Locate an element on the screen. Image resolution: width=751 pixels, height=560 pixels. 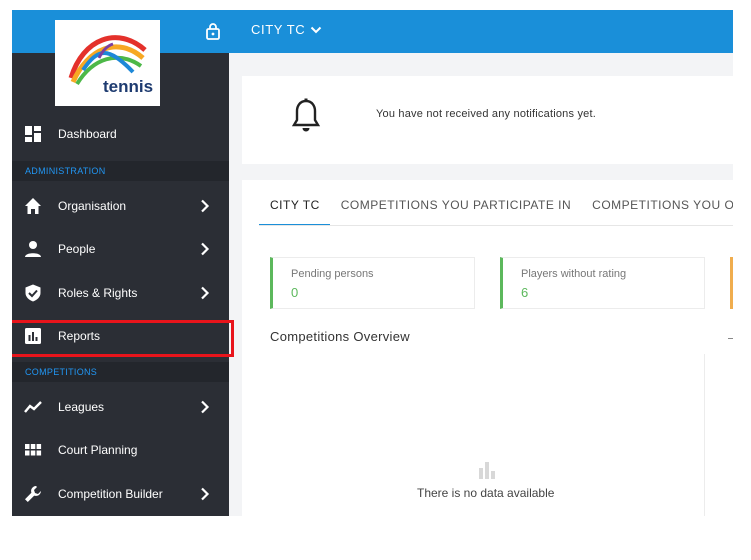
sidebar-item-label: Leagues is located at coordinates (81, 407).